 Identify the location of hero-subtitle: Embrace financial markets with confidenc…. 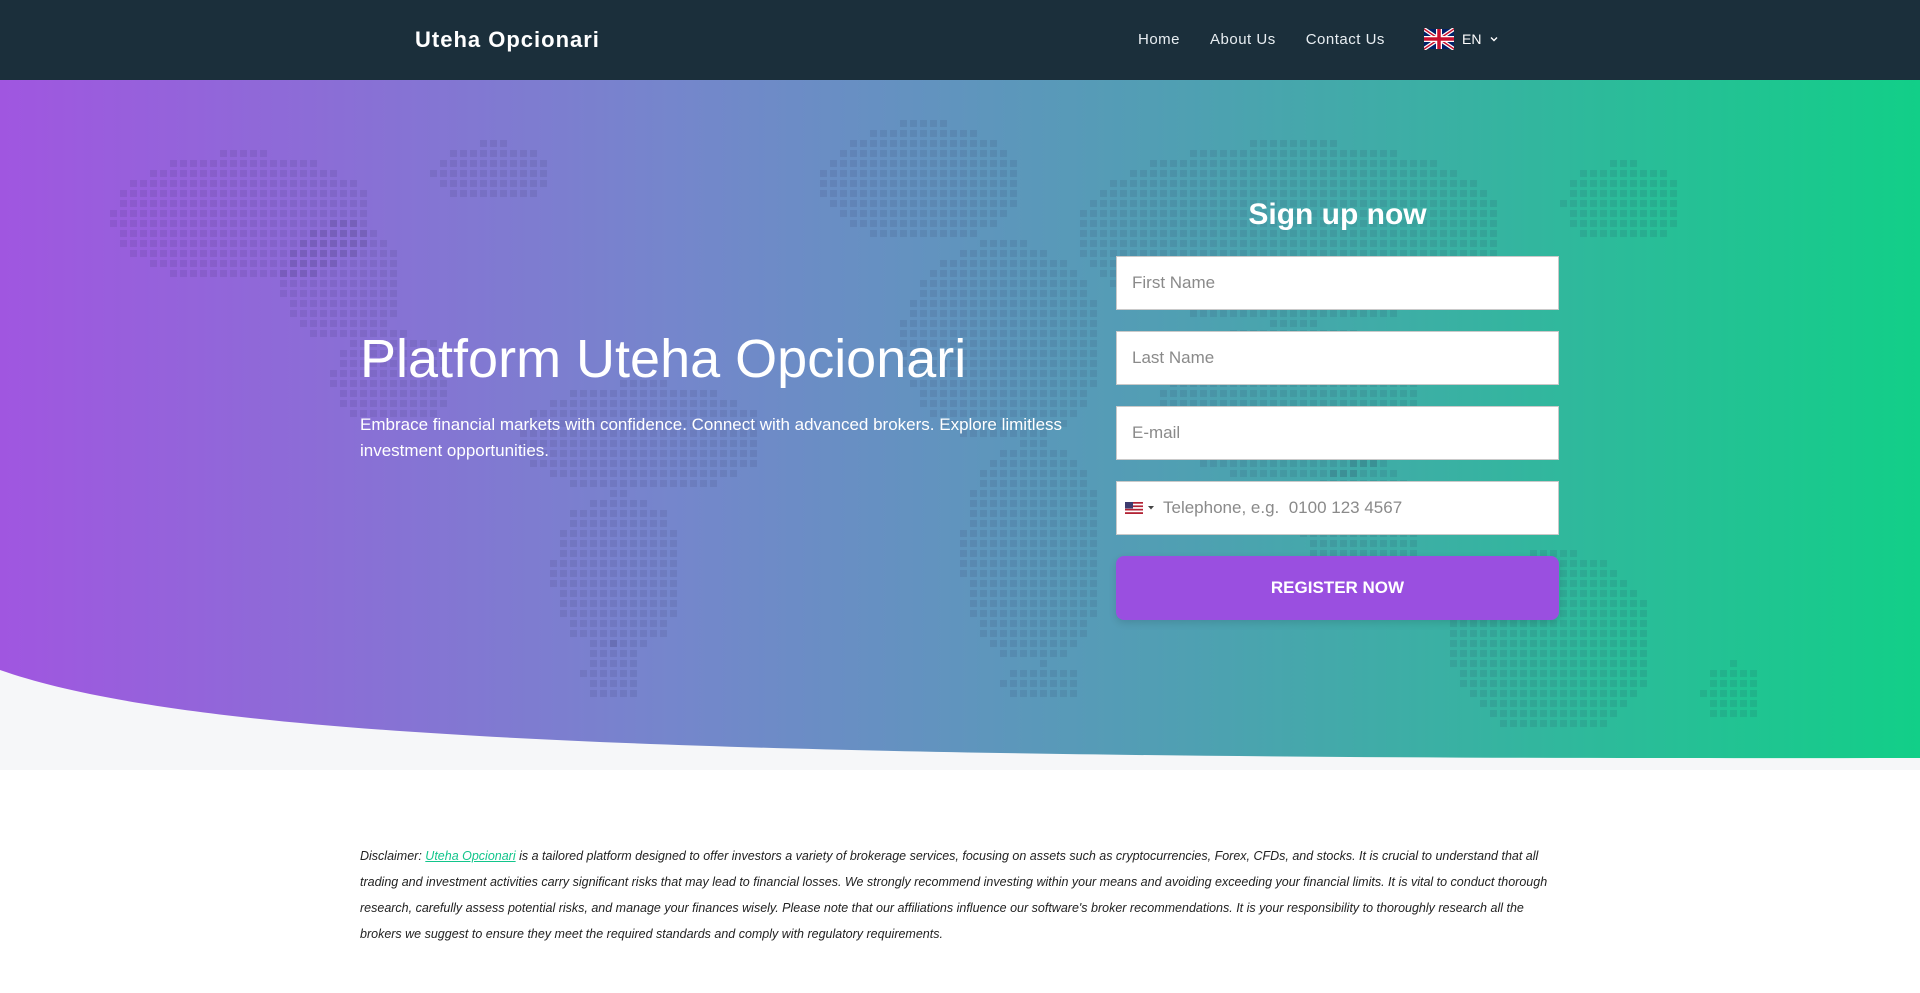
(711, 437).